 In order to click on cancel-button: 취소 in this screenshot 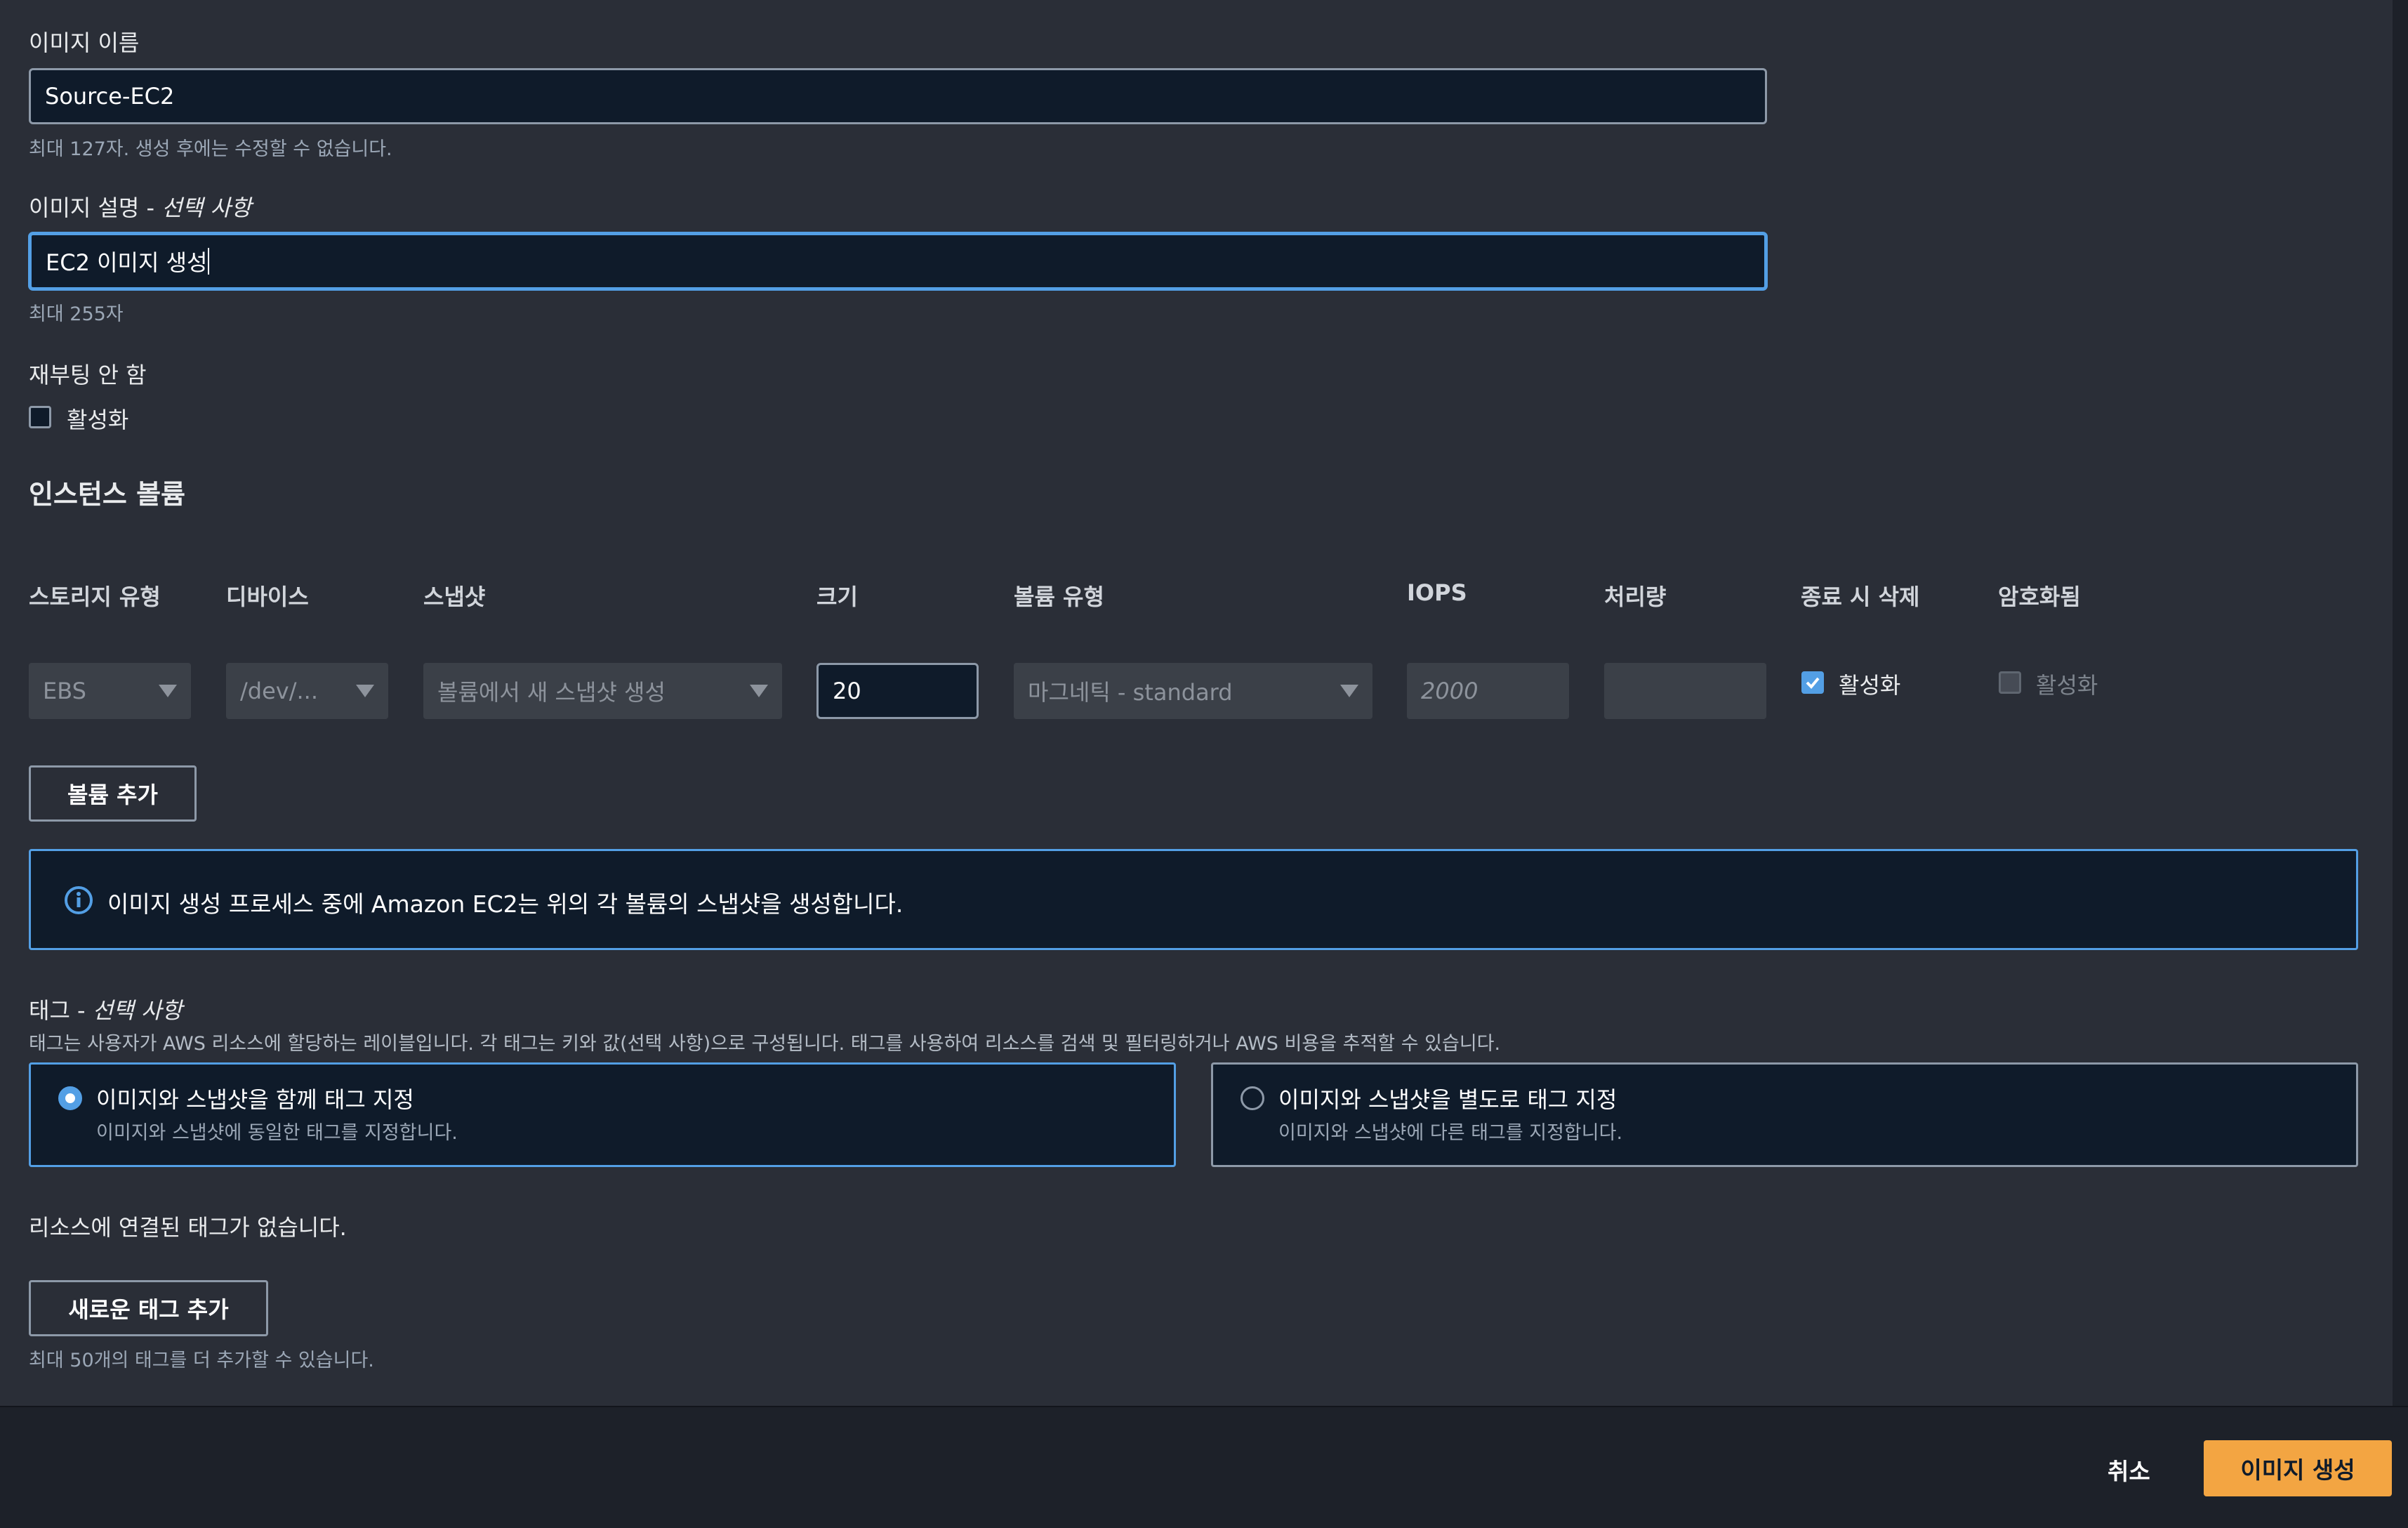, I will do `click(2129, 1470)`.